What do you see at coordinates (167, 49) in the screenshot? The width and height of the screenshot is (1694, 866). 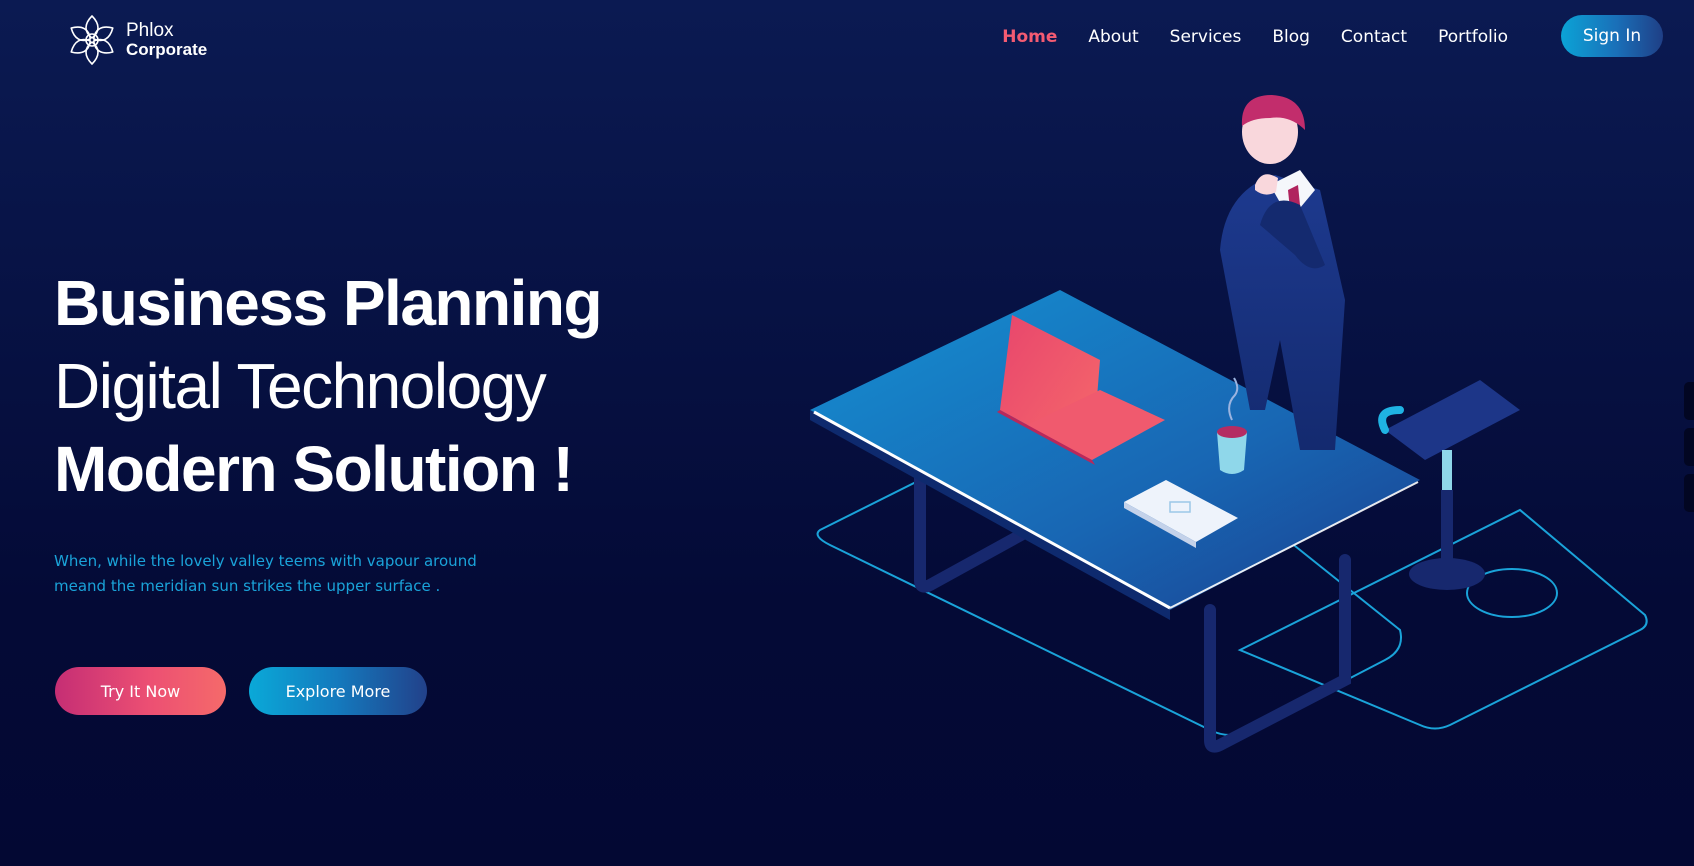 I see `brand-name-line2: Corporate` at bounding box center [167, 49].